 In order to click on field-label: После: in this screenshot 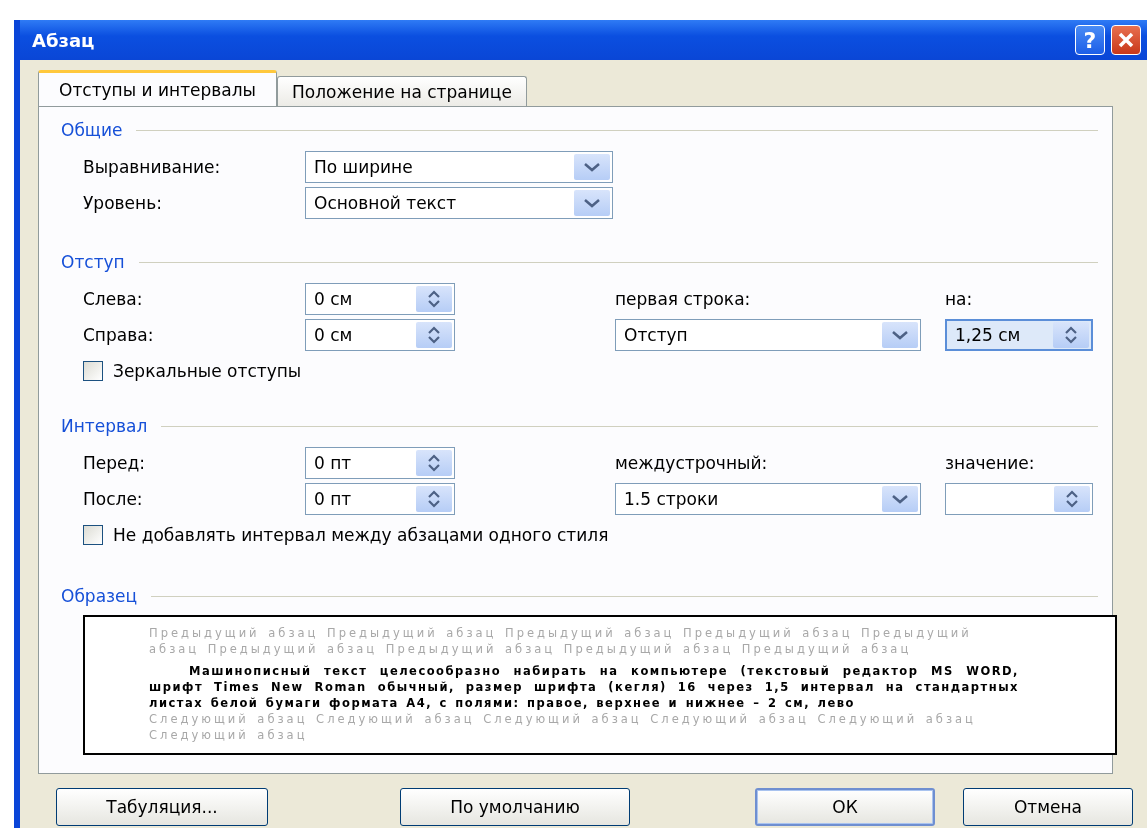, I will do `click(113, 499)`.